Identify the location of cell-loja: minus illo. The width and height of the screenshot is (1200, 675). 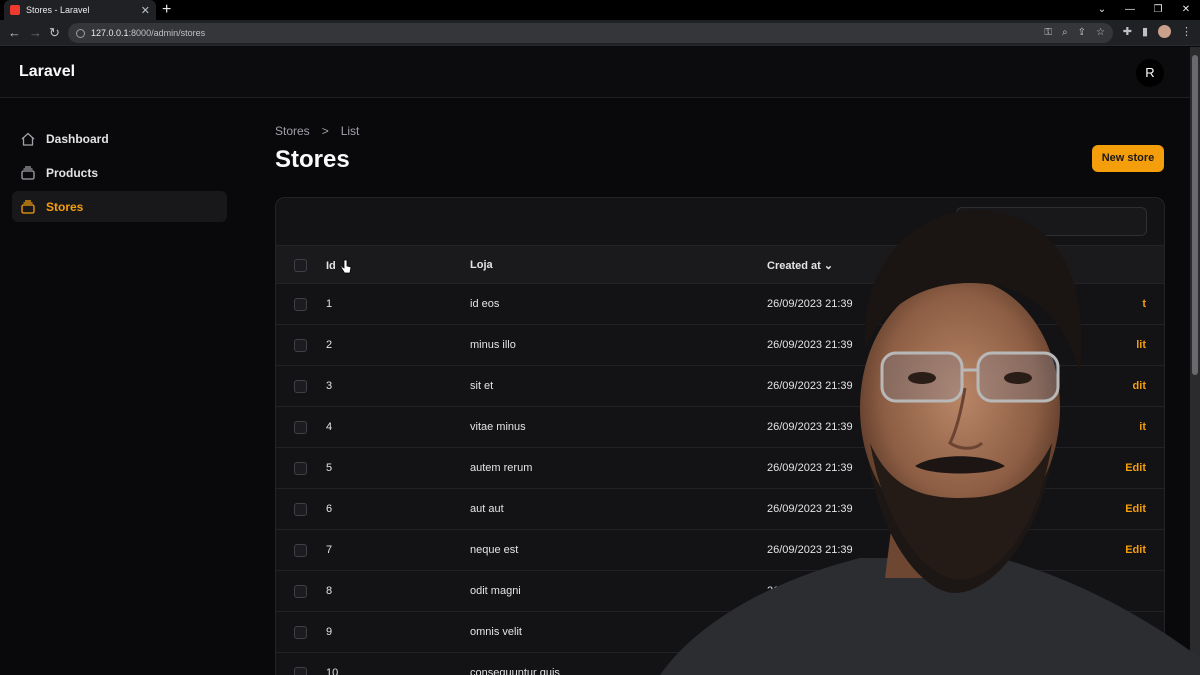
(493, 345).